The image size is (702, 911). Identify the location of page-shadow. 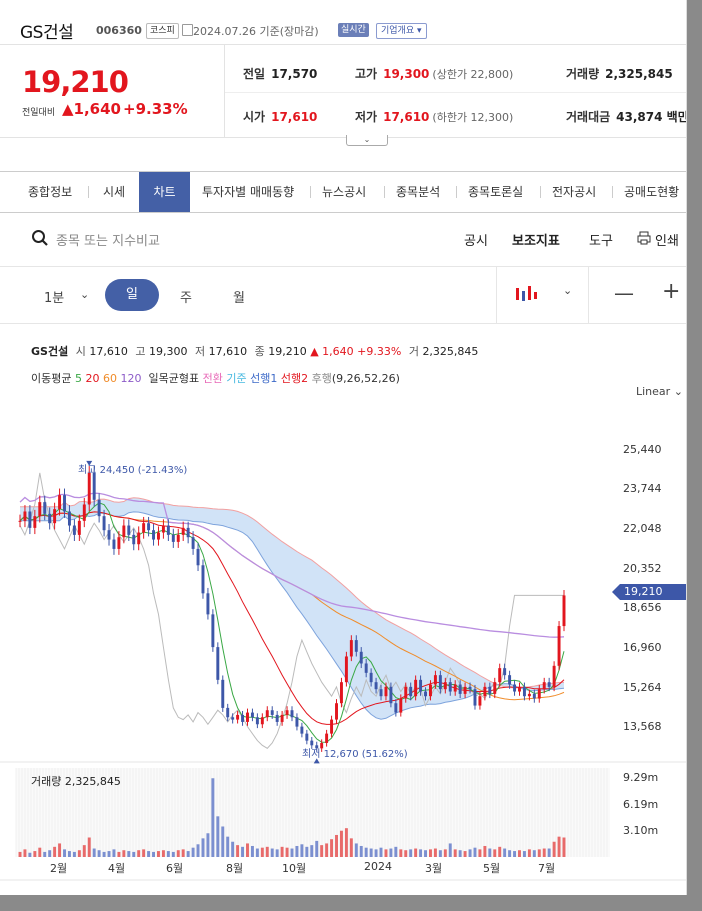
(694, 455).